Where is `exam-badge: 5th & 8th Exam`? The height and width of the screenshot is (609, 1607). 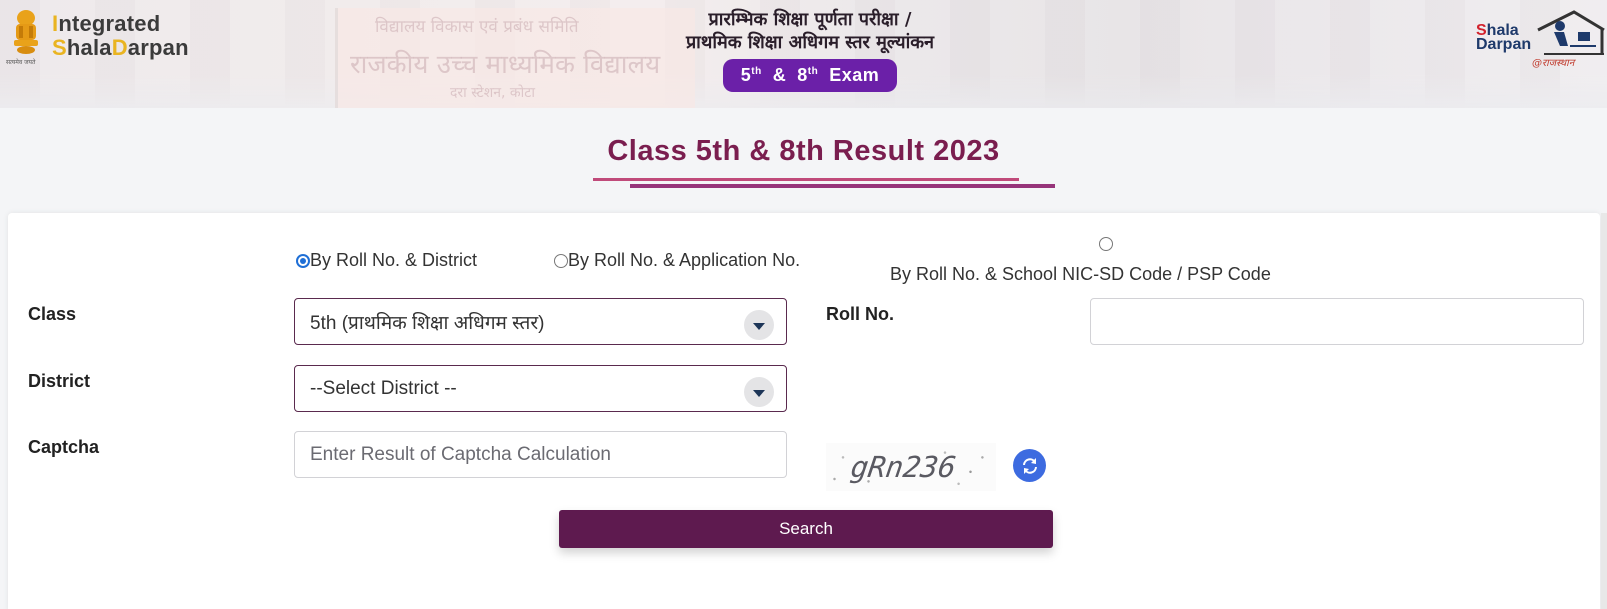
exam-badge: 5th & 8th Exam is located at coordinates (810, 75).